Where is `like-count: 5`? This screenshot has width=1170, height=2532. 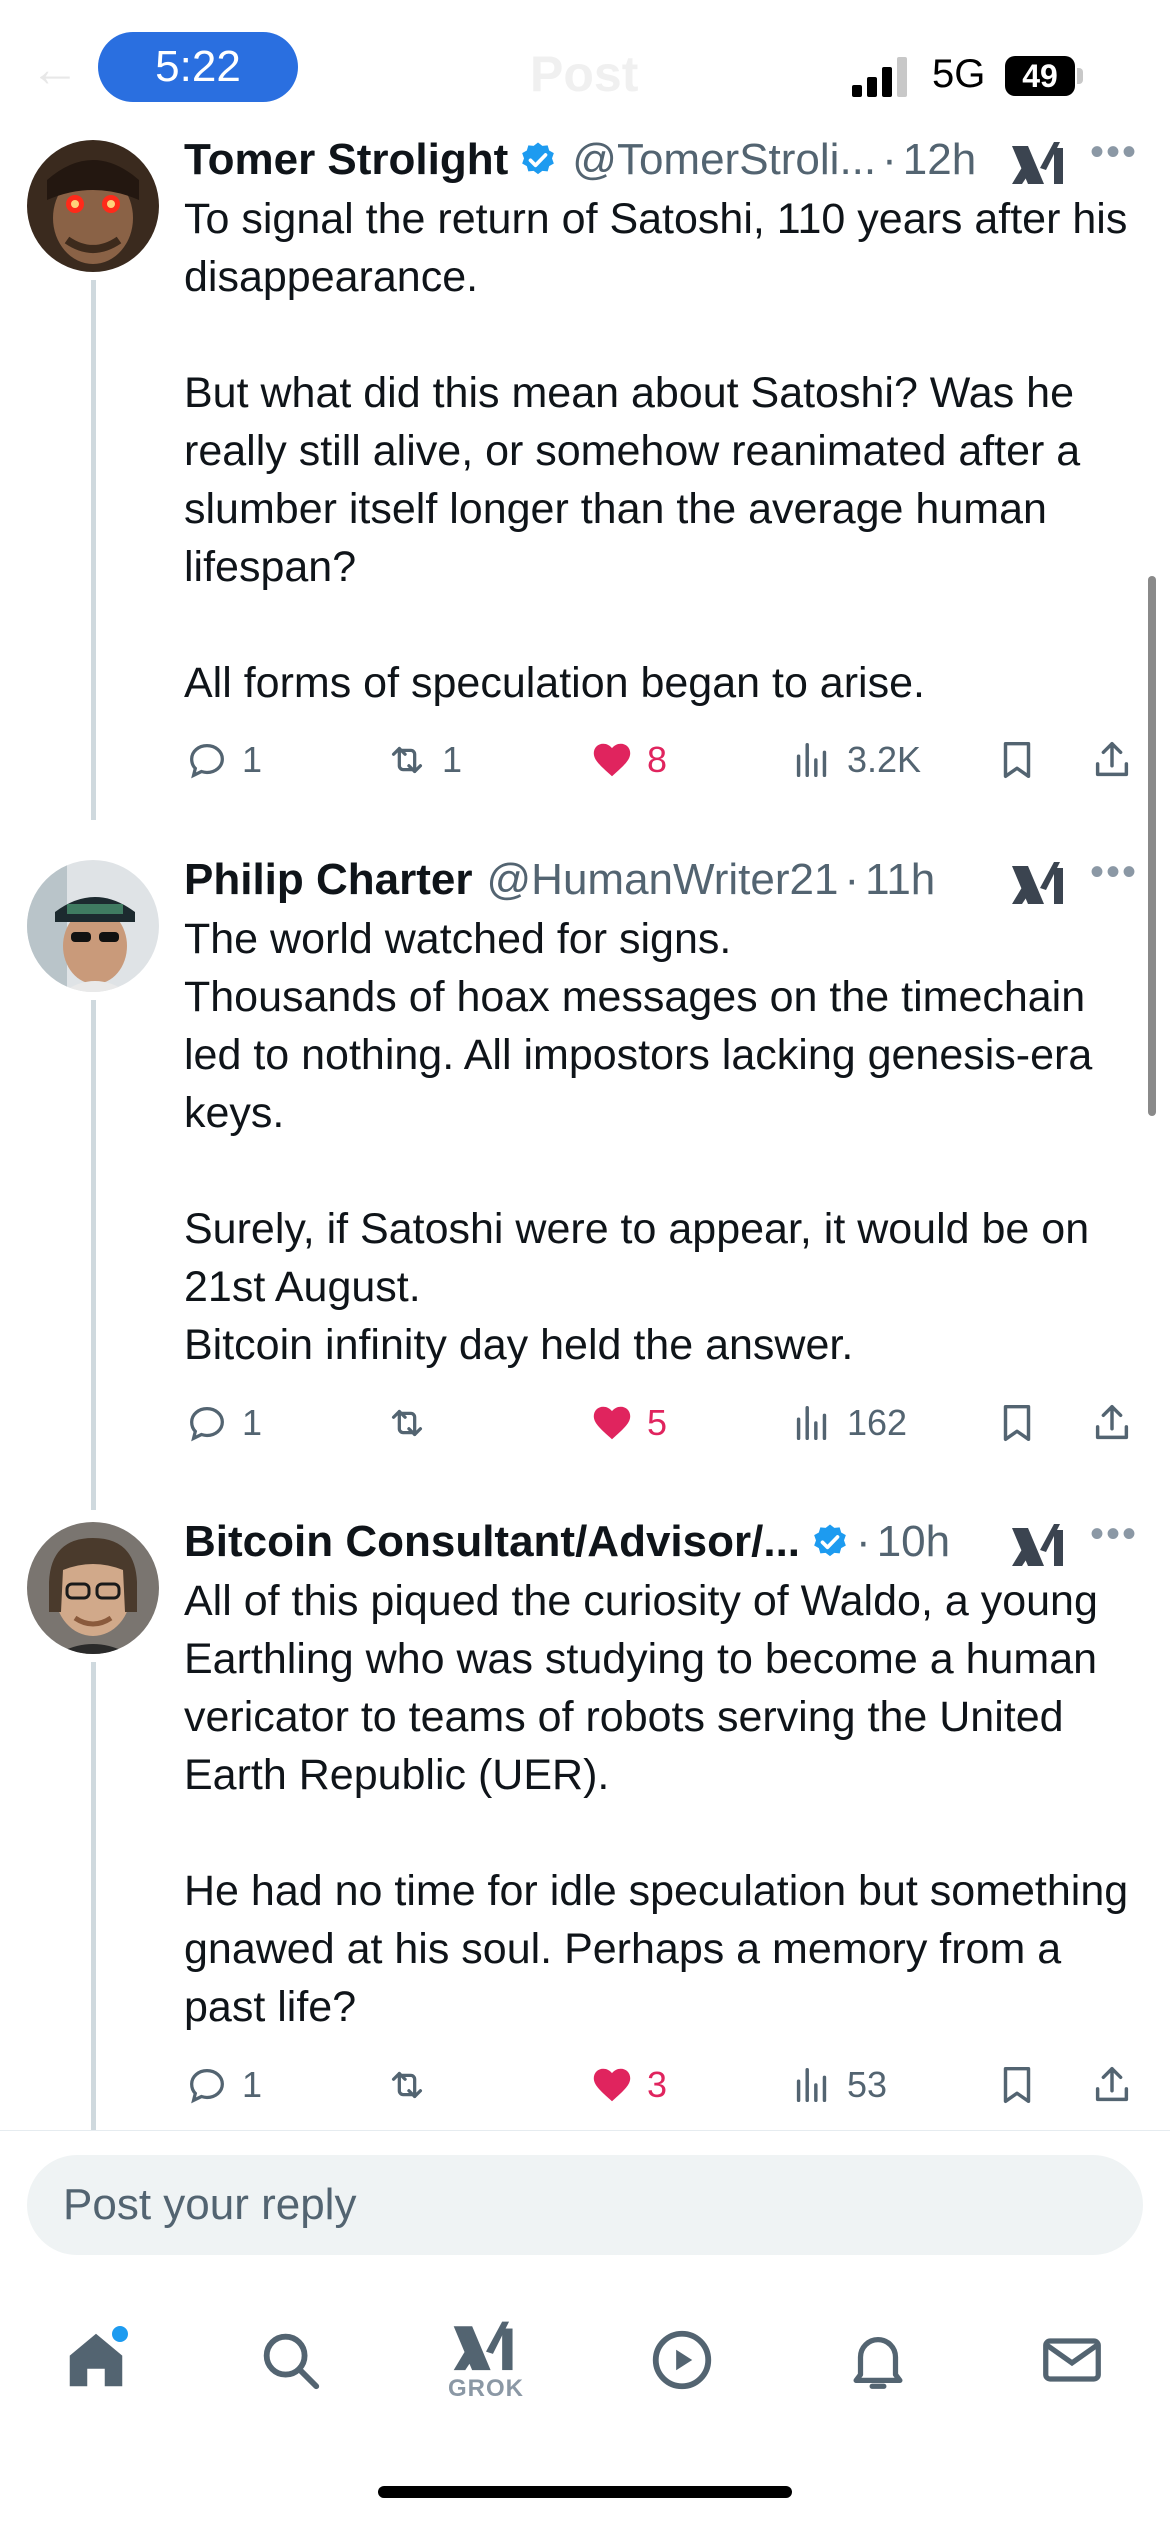
like-count: 5 is located at coordinates (657, 1422).